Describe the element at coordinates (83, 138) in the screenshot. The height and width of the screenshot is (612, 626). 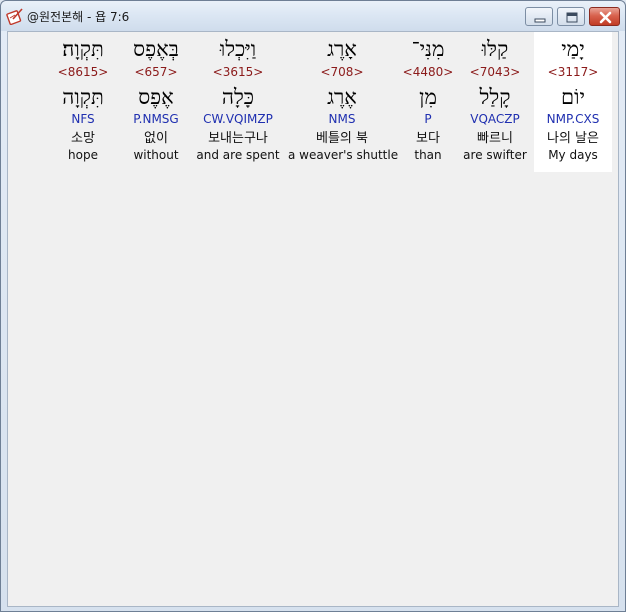
I see `korean-gloss: 소망` at that location.